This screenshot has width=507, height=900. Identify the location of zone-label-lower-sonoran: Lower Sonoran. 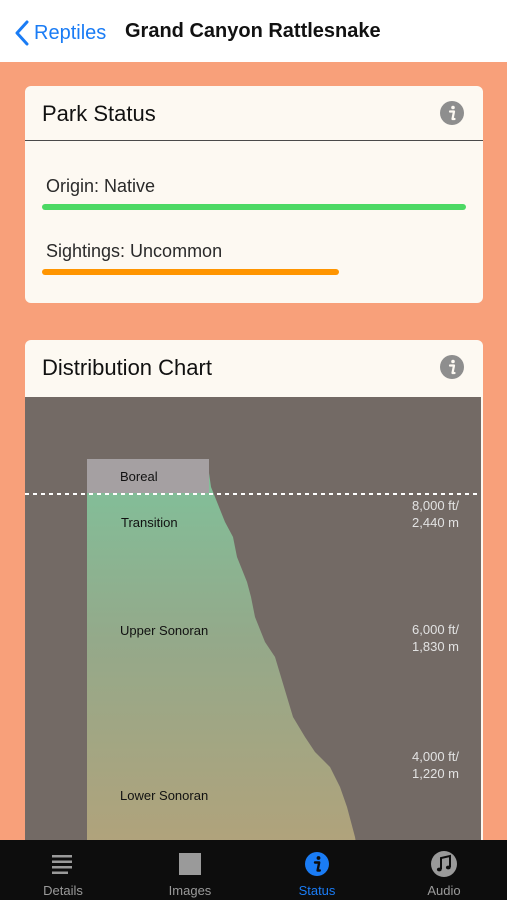
(164, 795).